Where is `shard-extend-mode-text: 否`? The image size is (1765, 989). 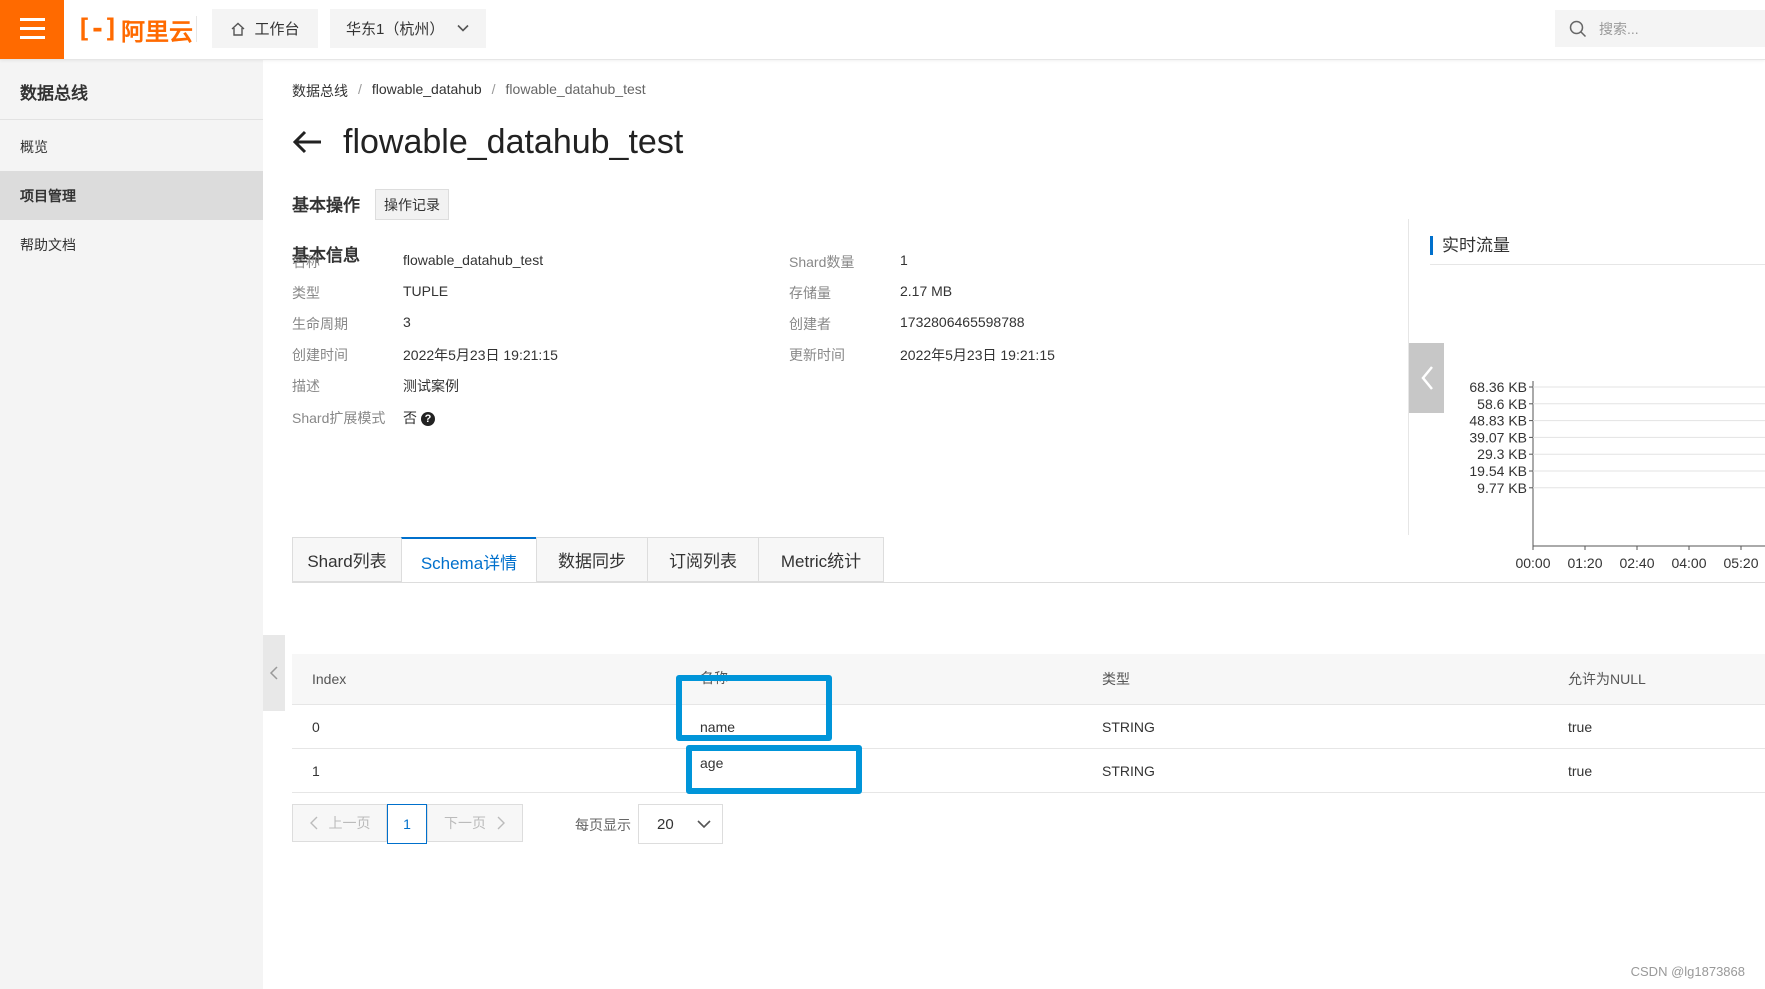 shard-extend-mode-text: 否 is located at coordinates (410, 418).